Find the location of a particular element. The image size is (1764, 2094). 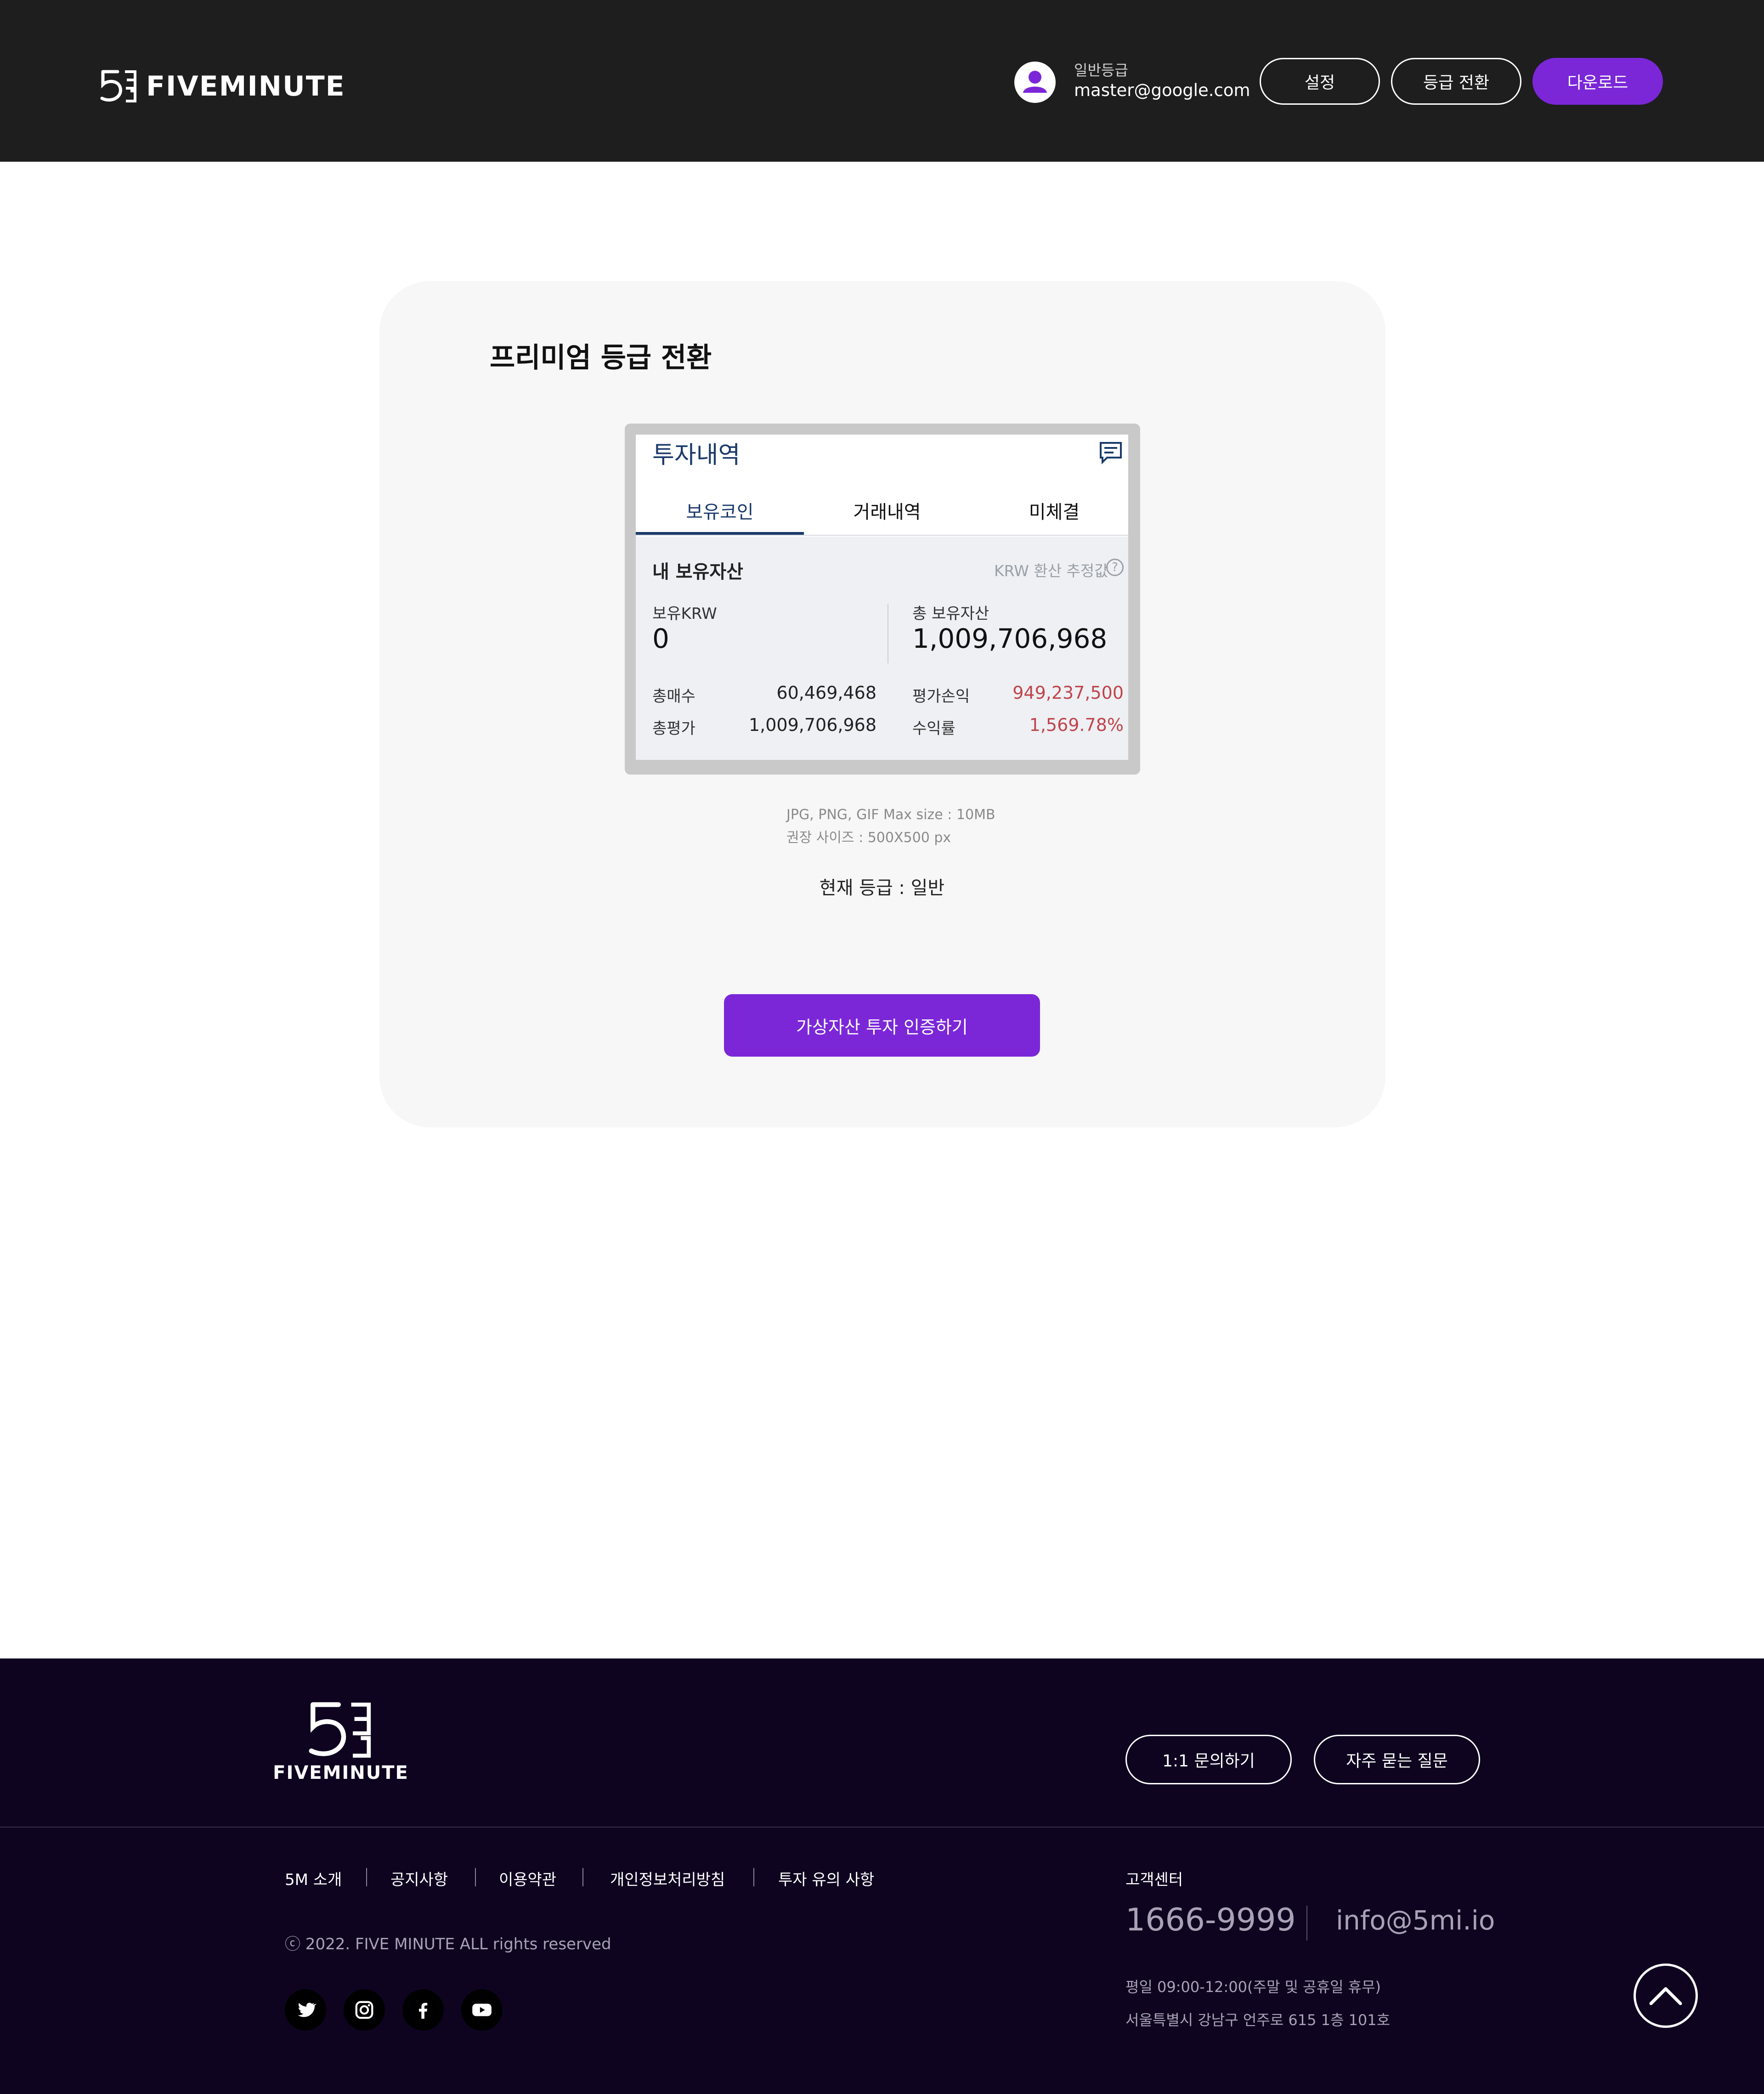

screenshot-tab-history: 거래내역 is located at coordinates (887, 512).